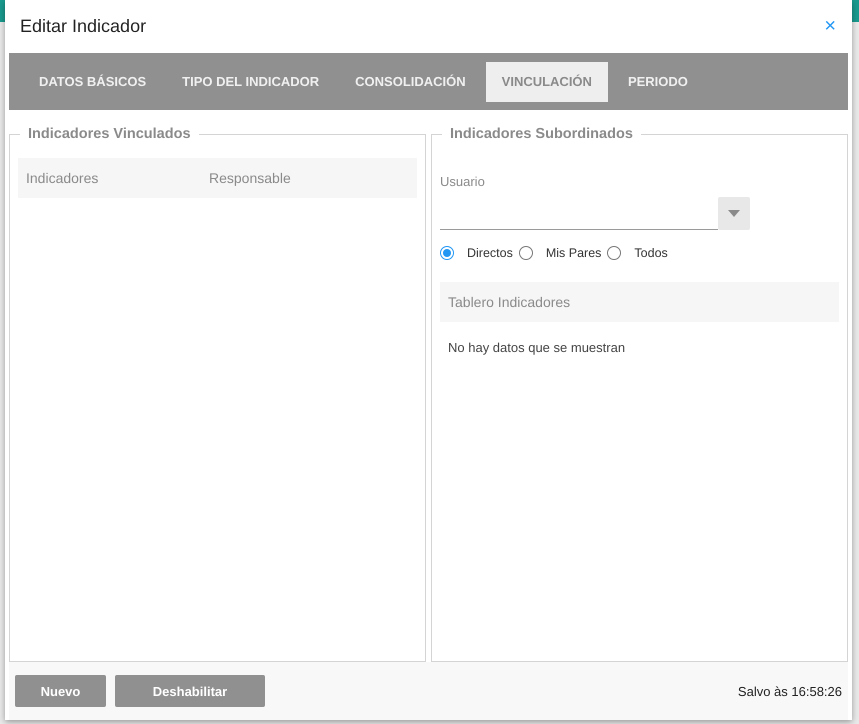 The image size is (859, 724). Describe the element at coordinates (60, 691) in the screenshot. I see `footer-button: Nuevo` at that location.